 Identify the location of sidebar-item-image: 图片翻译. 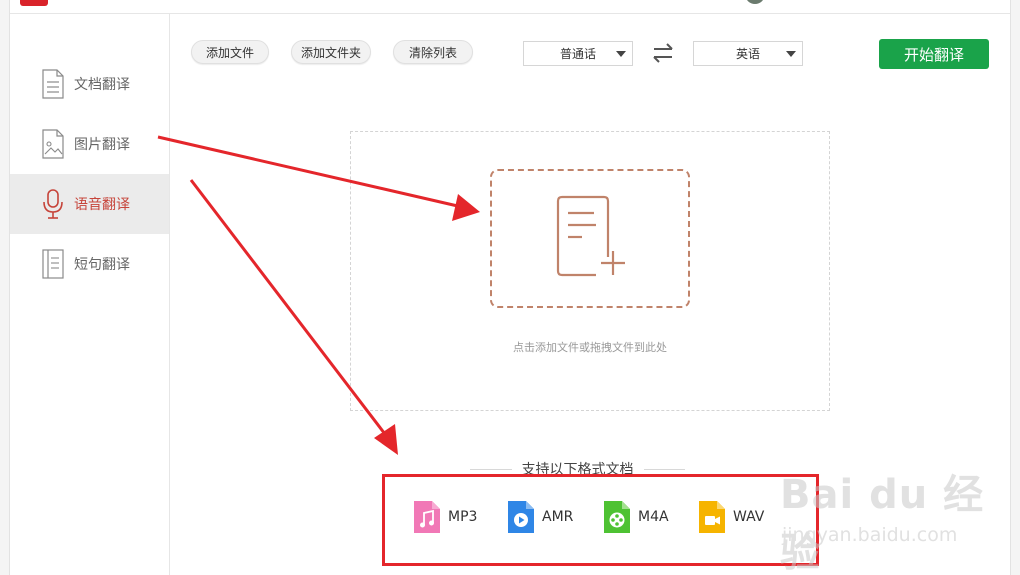
(89, 144).